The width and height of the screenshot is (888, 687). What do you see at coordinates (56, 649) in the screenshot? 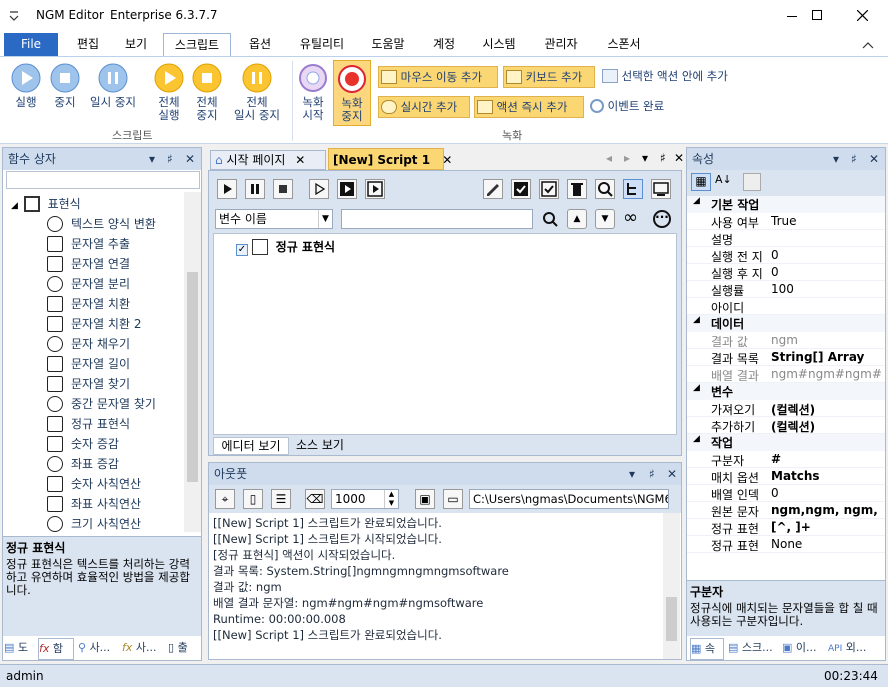
I see `bottom-tab-functions: fx 함` at bounding box center [56, 649].